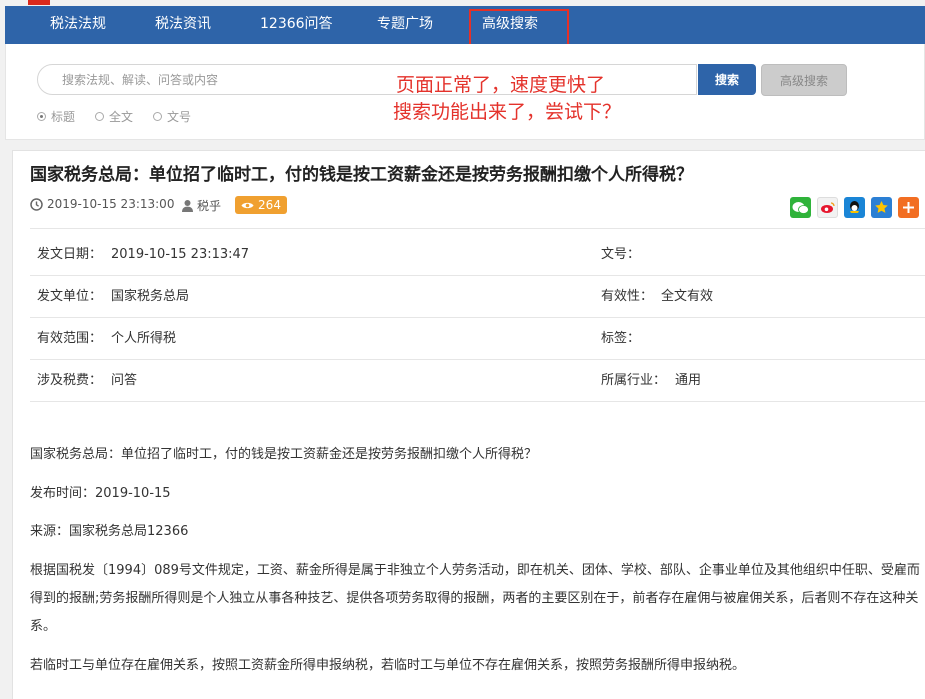  I want to click on info-label: 文号：, so click(621, 254).